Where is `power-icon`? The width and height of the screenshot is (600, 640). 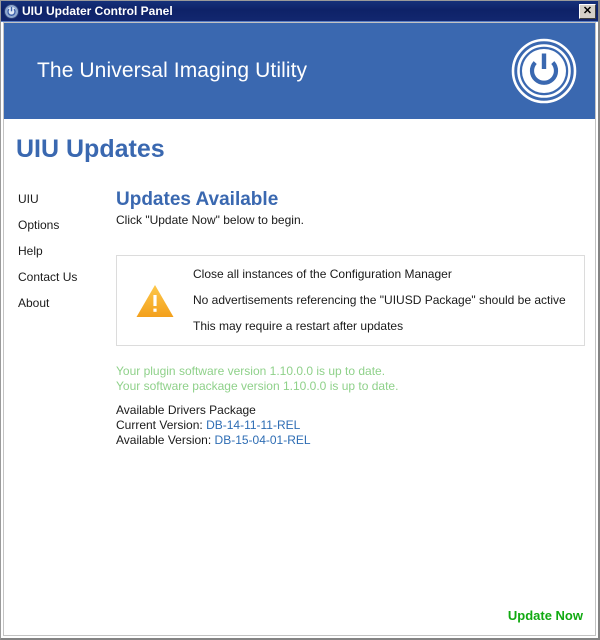
power-icon is located at coordinates (11, 11).